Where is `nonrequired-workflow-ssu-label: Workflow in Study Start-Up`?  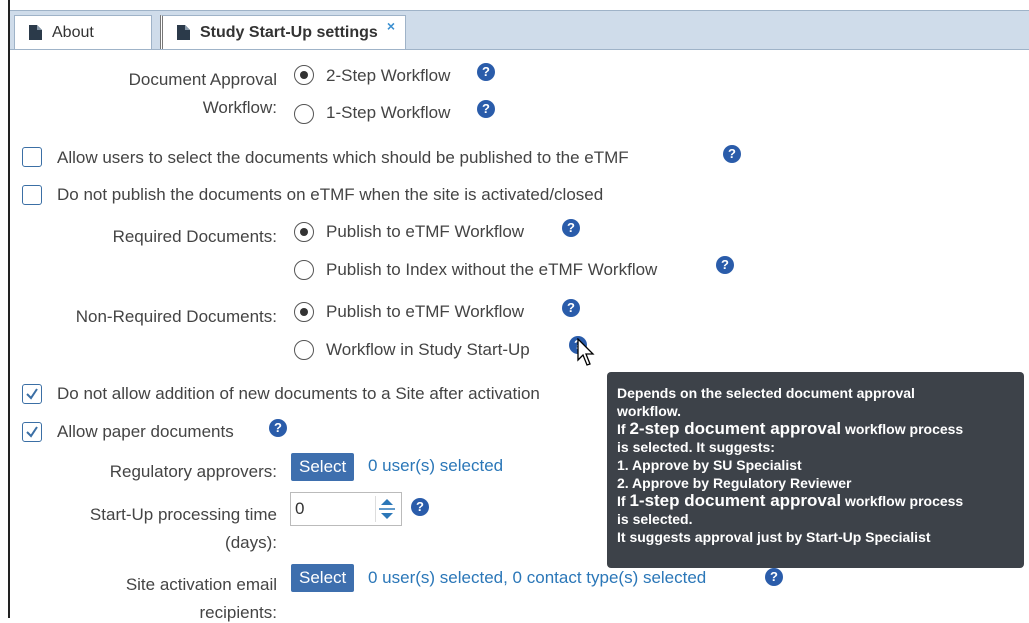
nonrequired-workflow-ssu-label: Workflow in Study Start-Up is located at coordinates (428, 349).